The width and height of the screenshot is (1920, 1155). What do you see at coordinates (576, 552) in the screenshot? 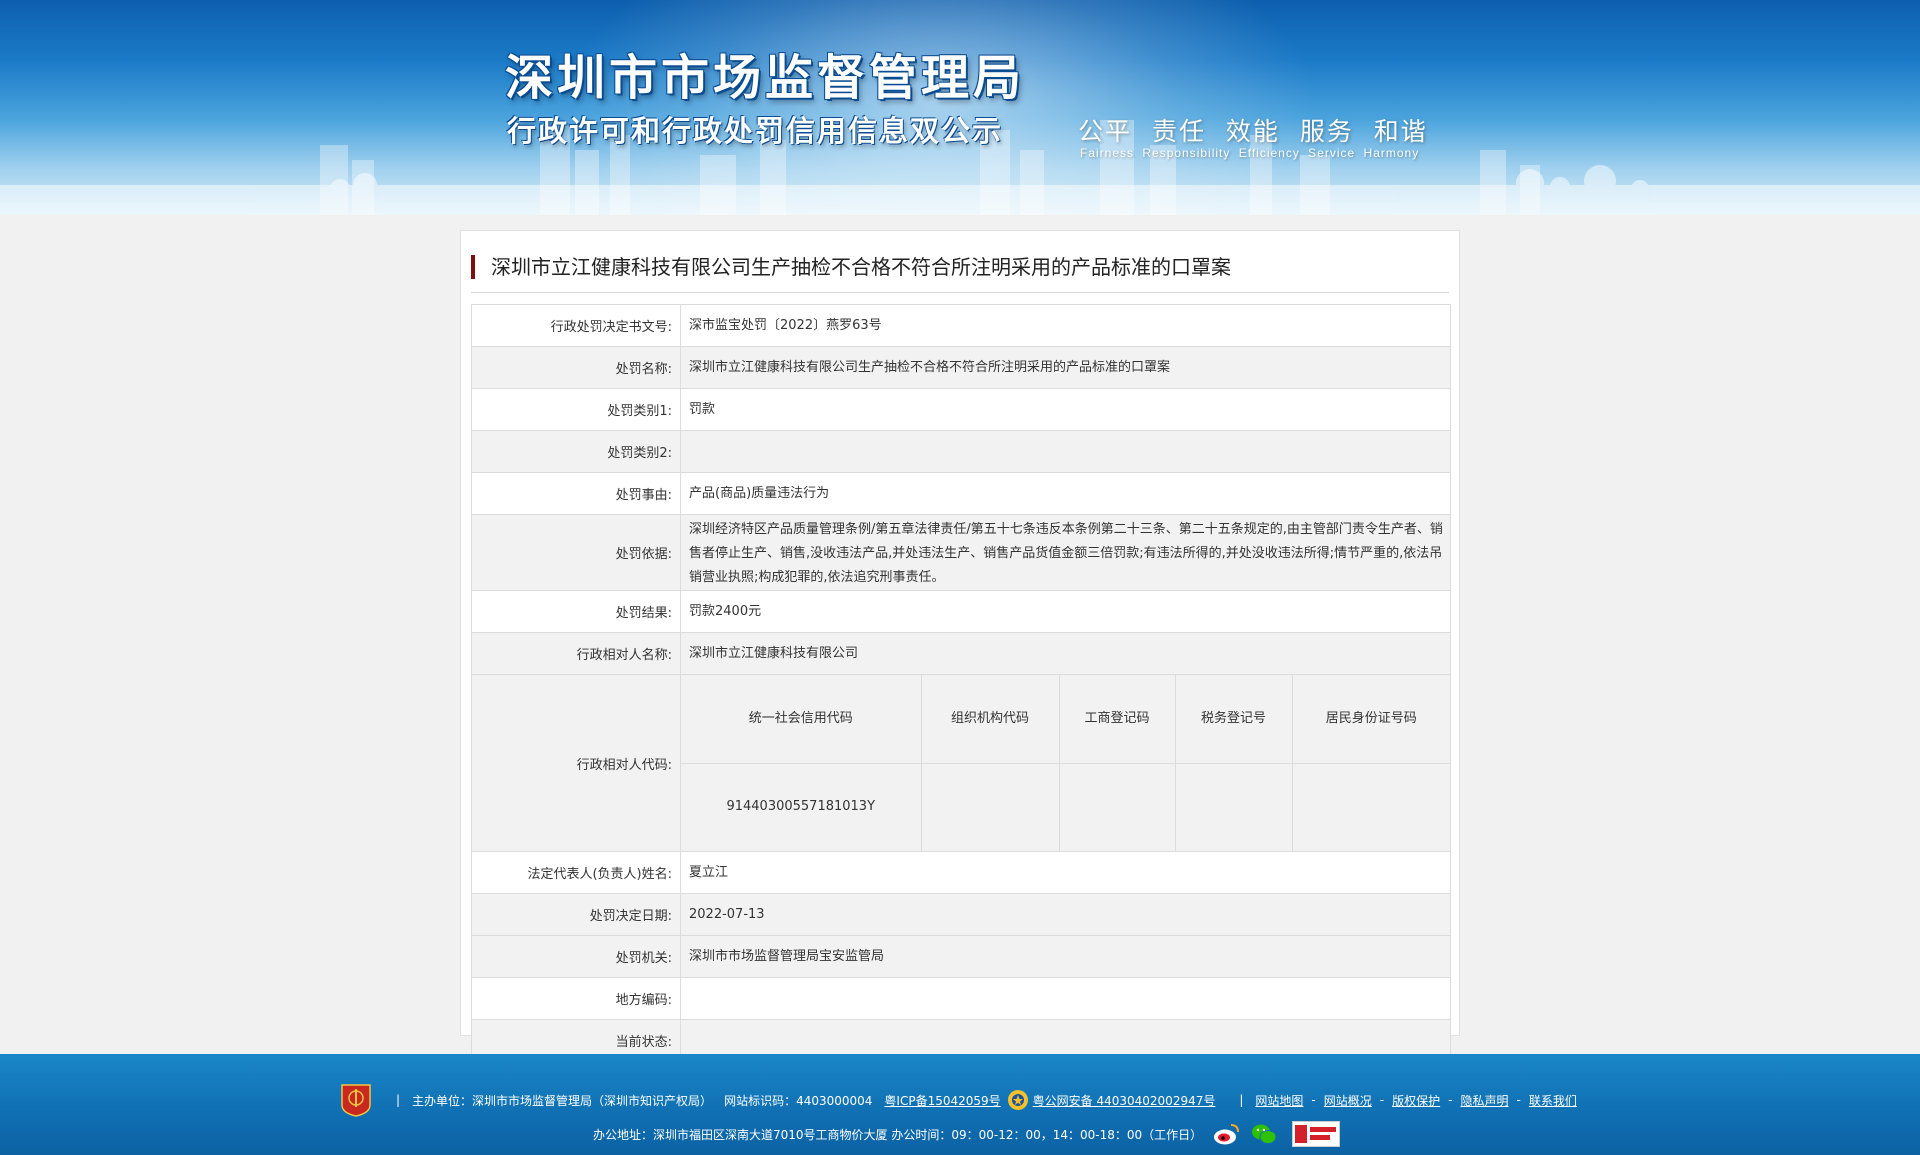
I see `basis-label: 处罚依据:` at bounding box center [576, 552].